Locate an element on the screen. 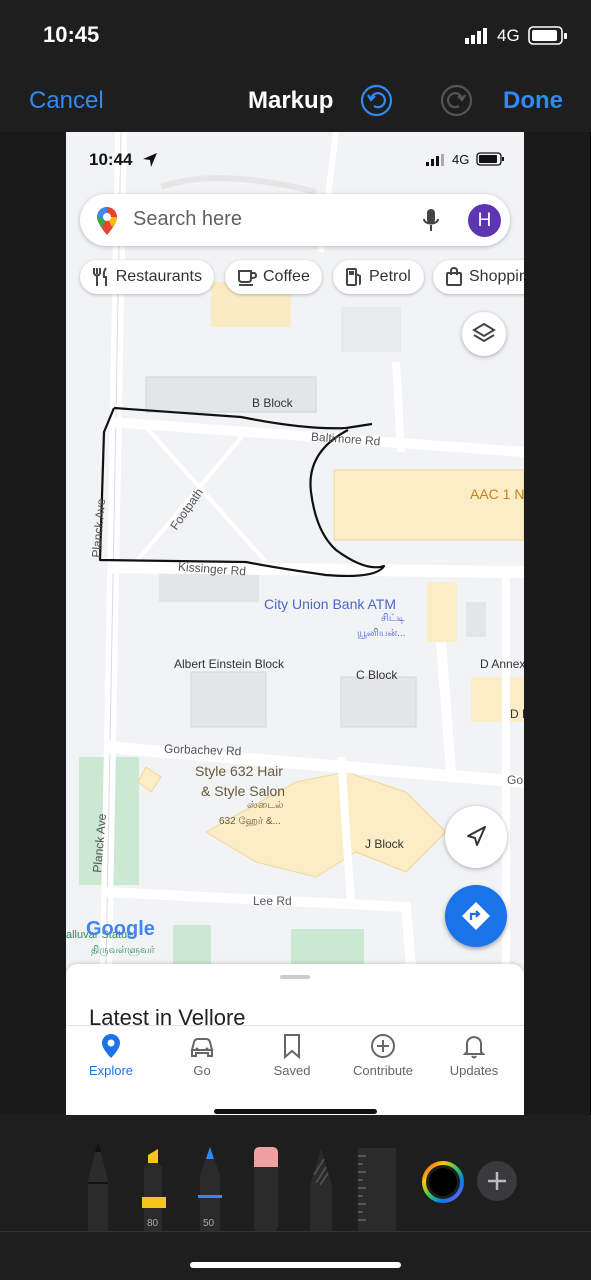 The image size is (591, 1280). redo-icon is located at coordinates (456, 100).